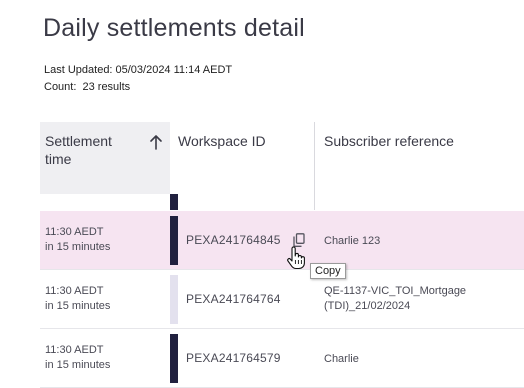 The width and height of the screenshot is (524, 388). Describe the element at coordinates (78, 150) in the screenshot. I see `column-header-label: Settlement time` at that location.